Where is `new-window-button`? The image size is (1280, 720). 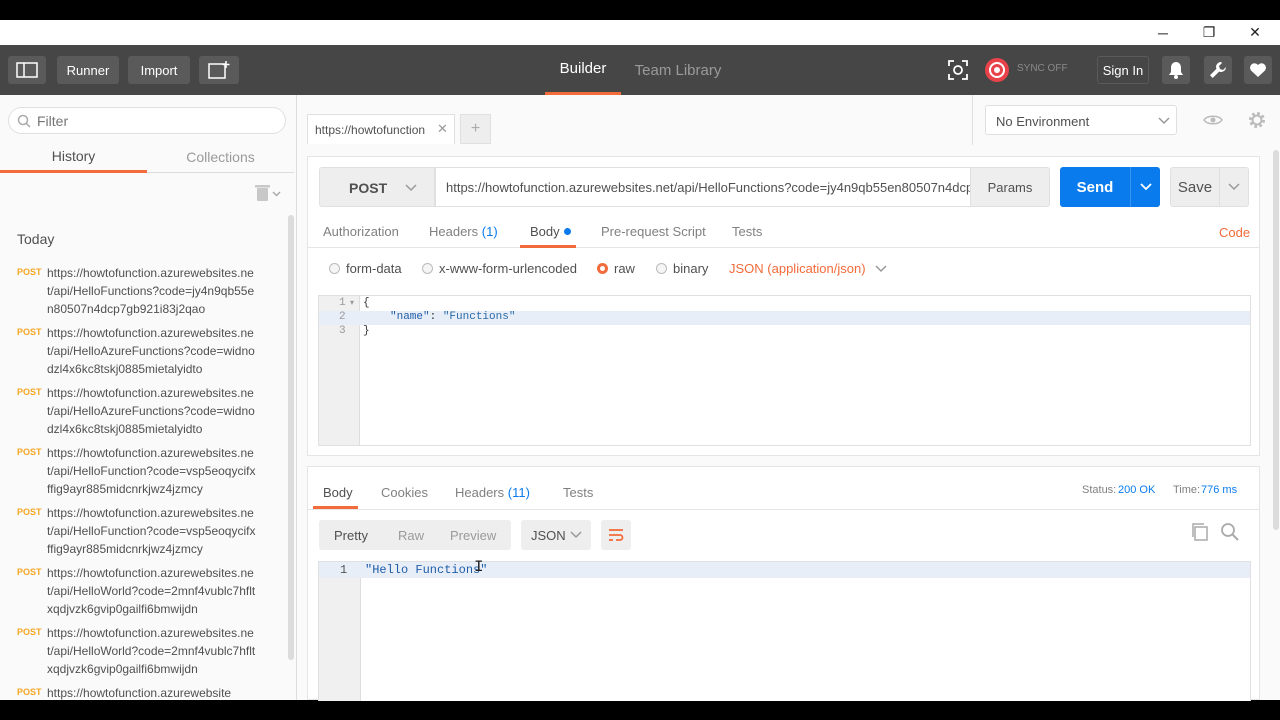
new-window-button is located at coordinates (219, 70).